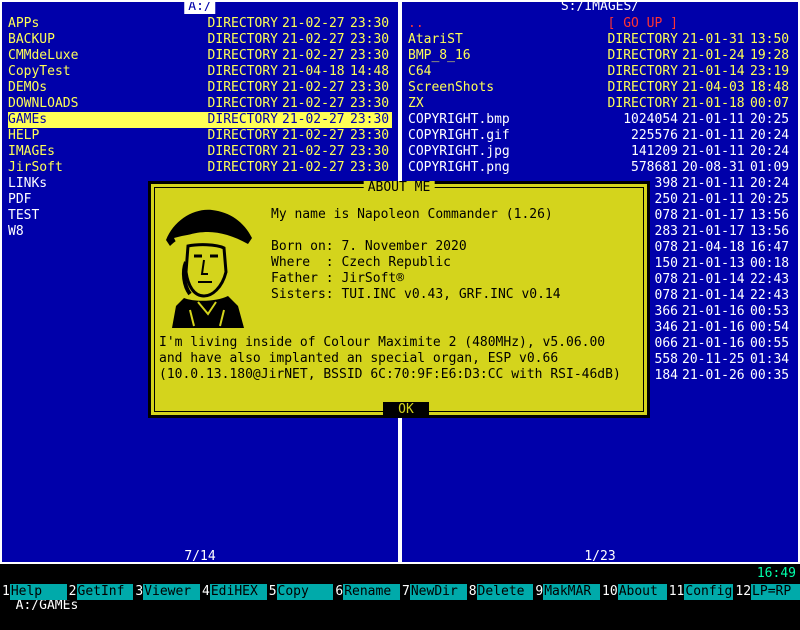 The height and width of the screenshot is (630, 800). I want to click on file-name: ScreenShots, so click(451, 87).